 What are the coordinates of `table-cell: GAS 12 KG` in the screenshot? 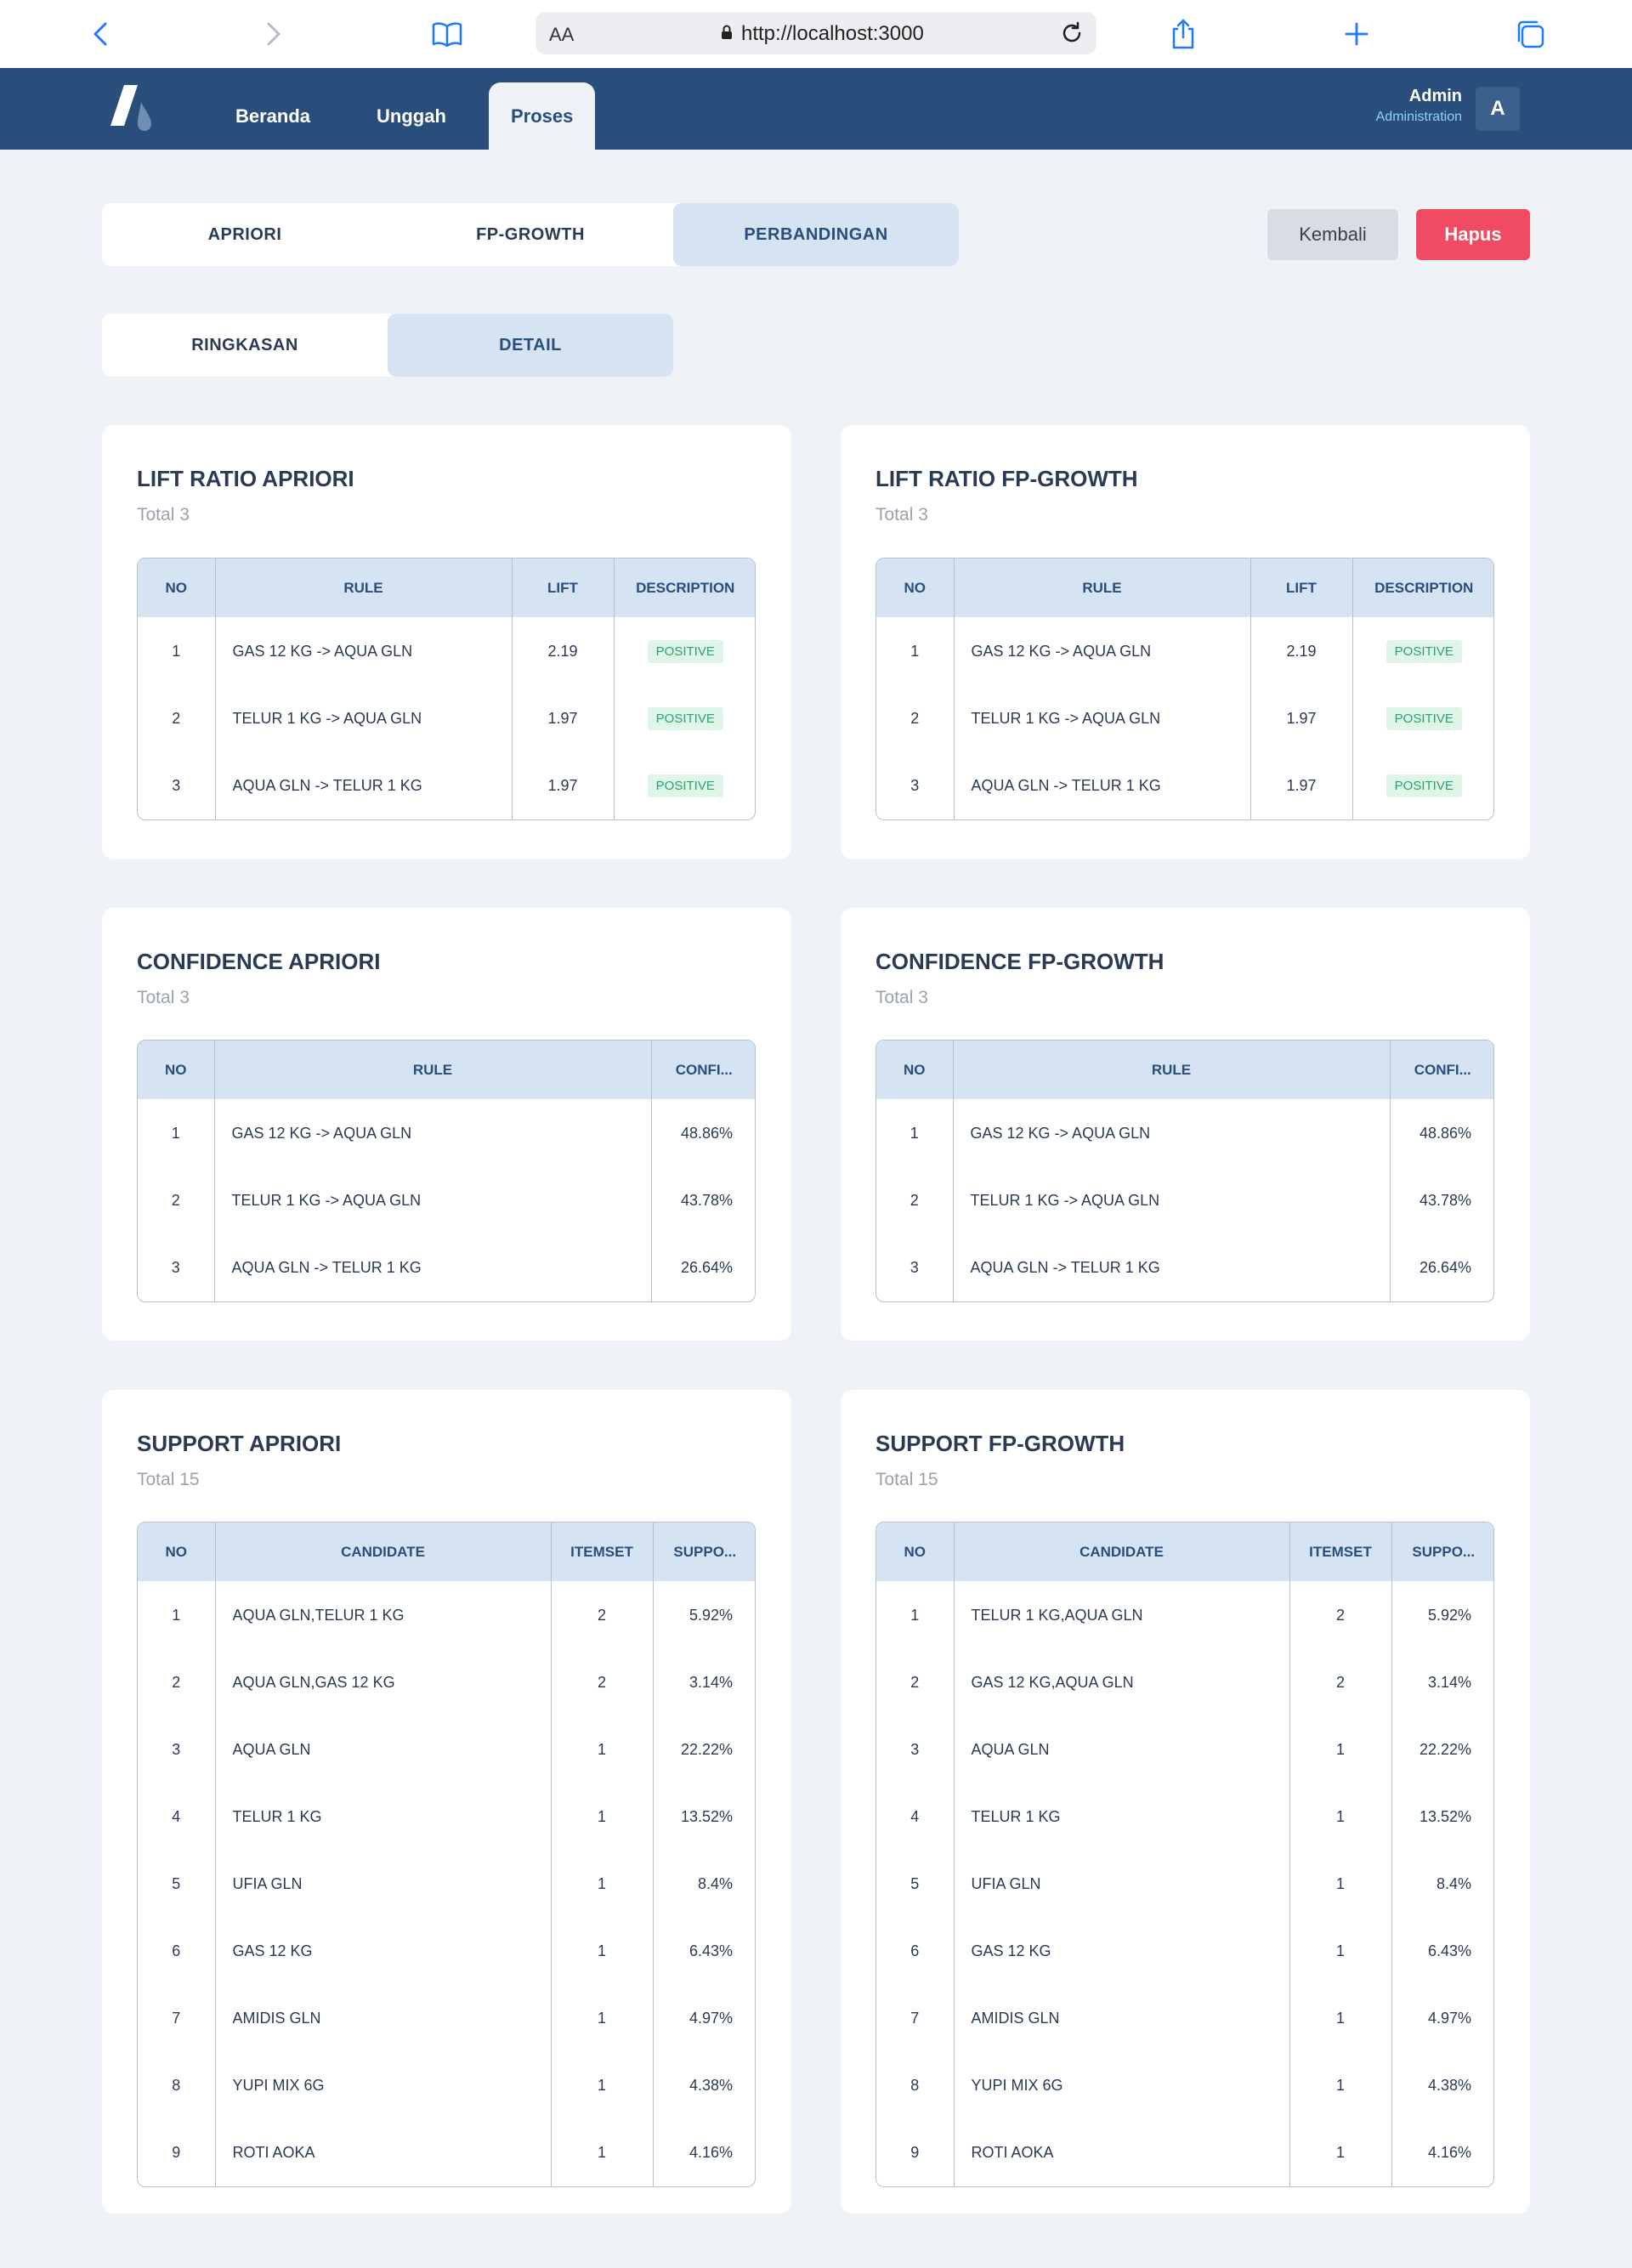 It's located at (383, 1951).